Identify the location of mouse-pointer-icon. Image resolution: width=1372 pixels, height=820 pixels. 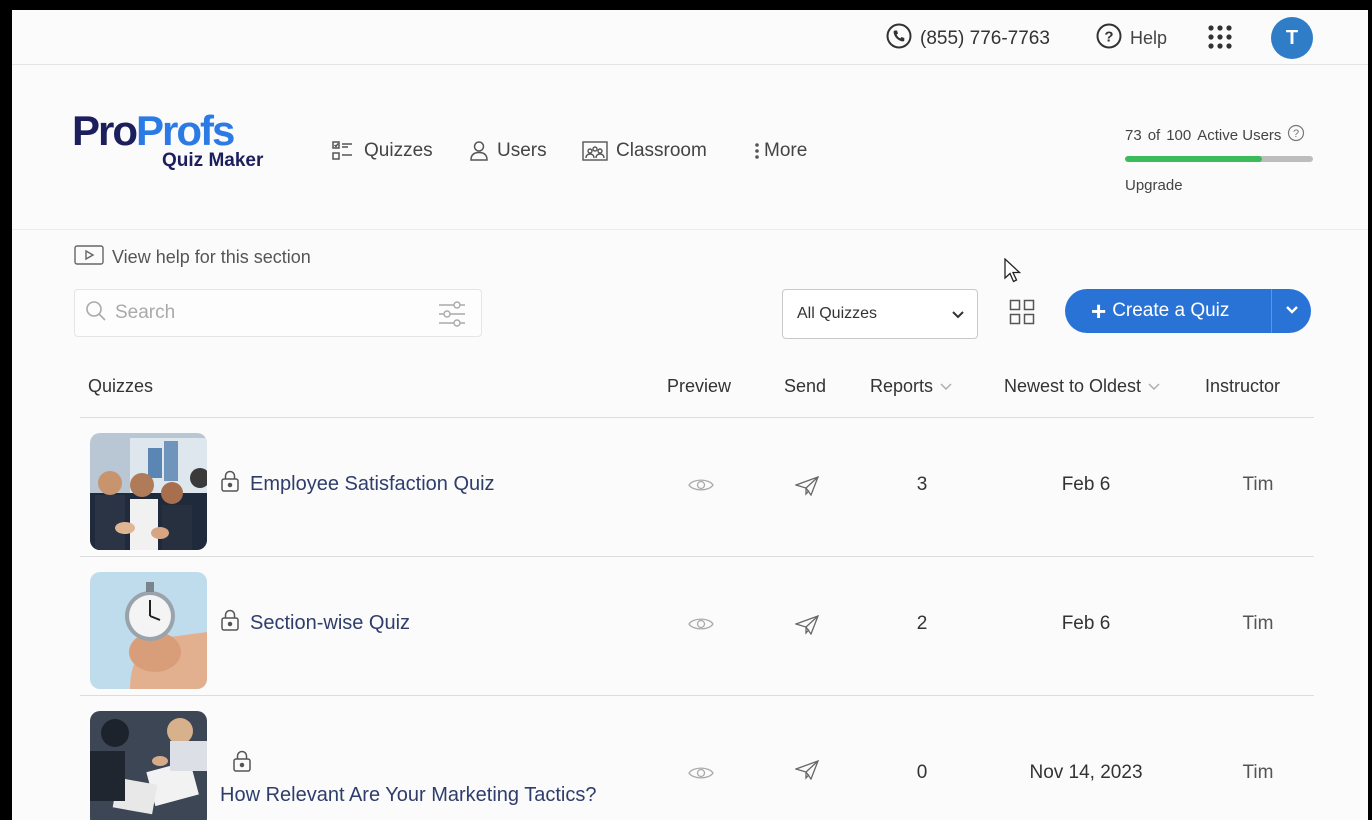
(1013, 273).